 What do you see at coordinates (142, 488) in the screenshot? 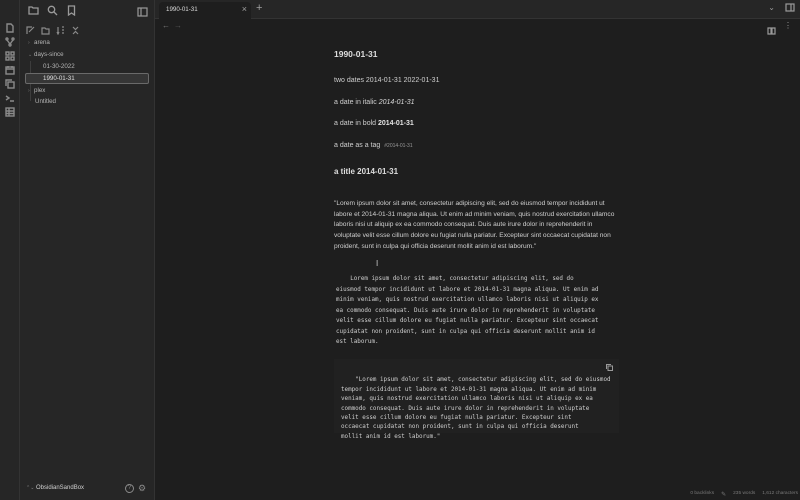
I see `settings-gear-icon: ⚙` at bounding box center [142, 488].